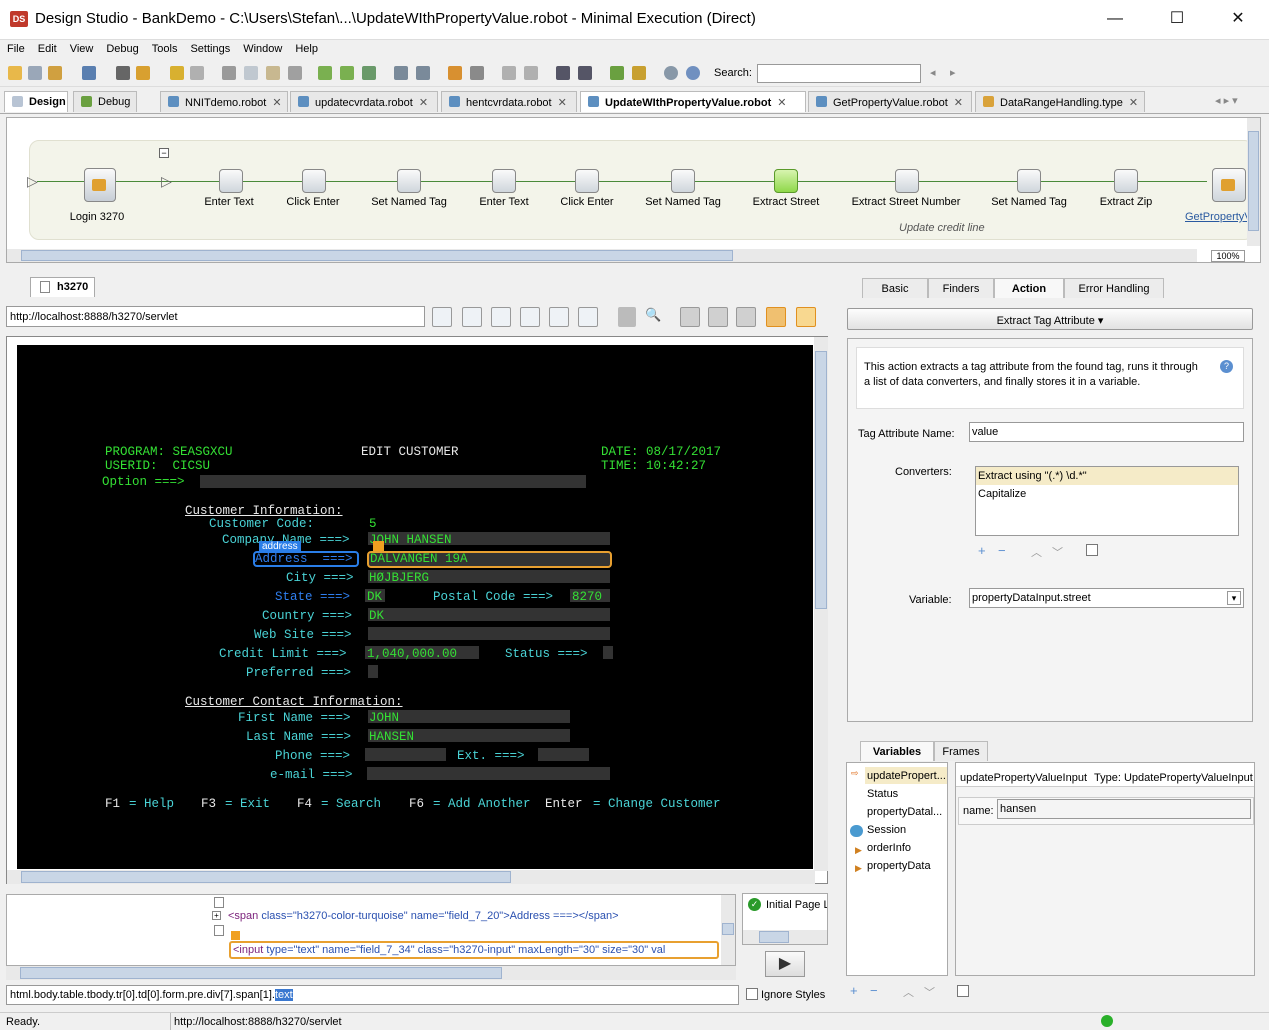 The width and height of the screenshot is (1269, 1030). I want to click on initial-page-item: Initial Page Lo, so click(796, 905).